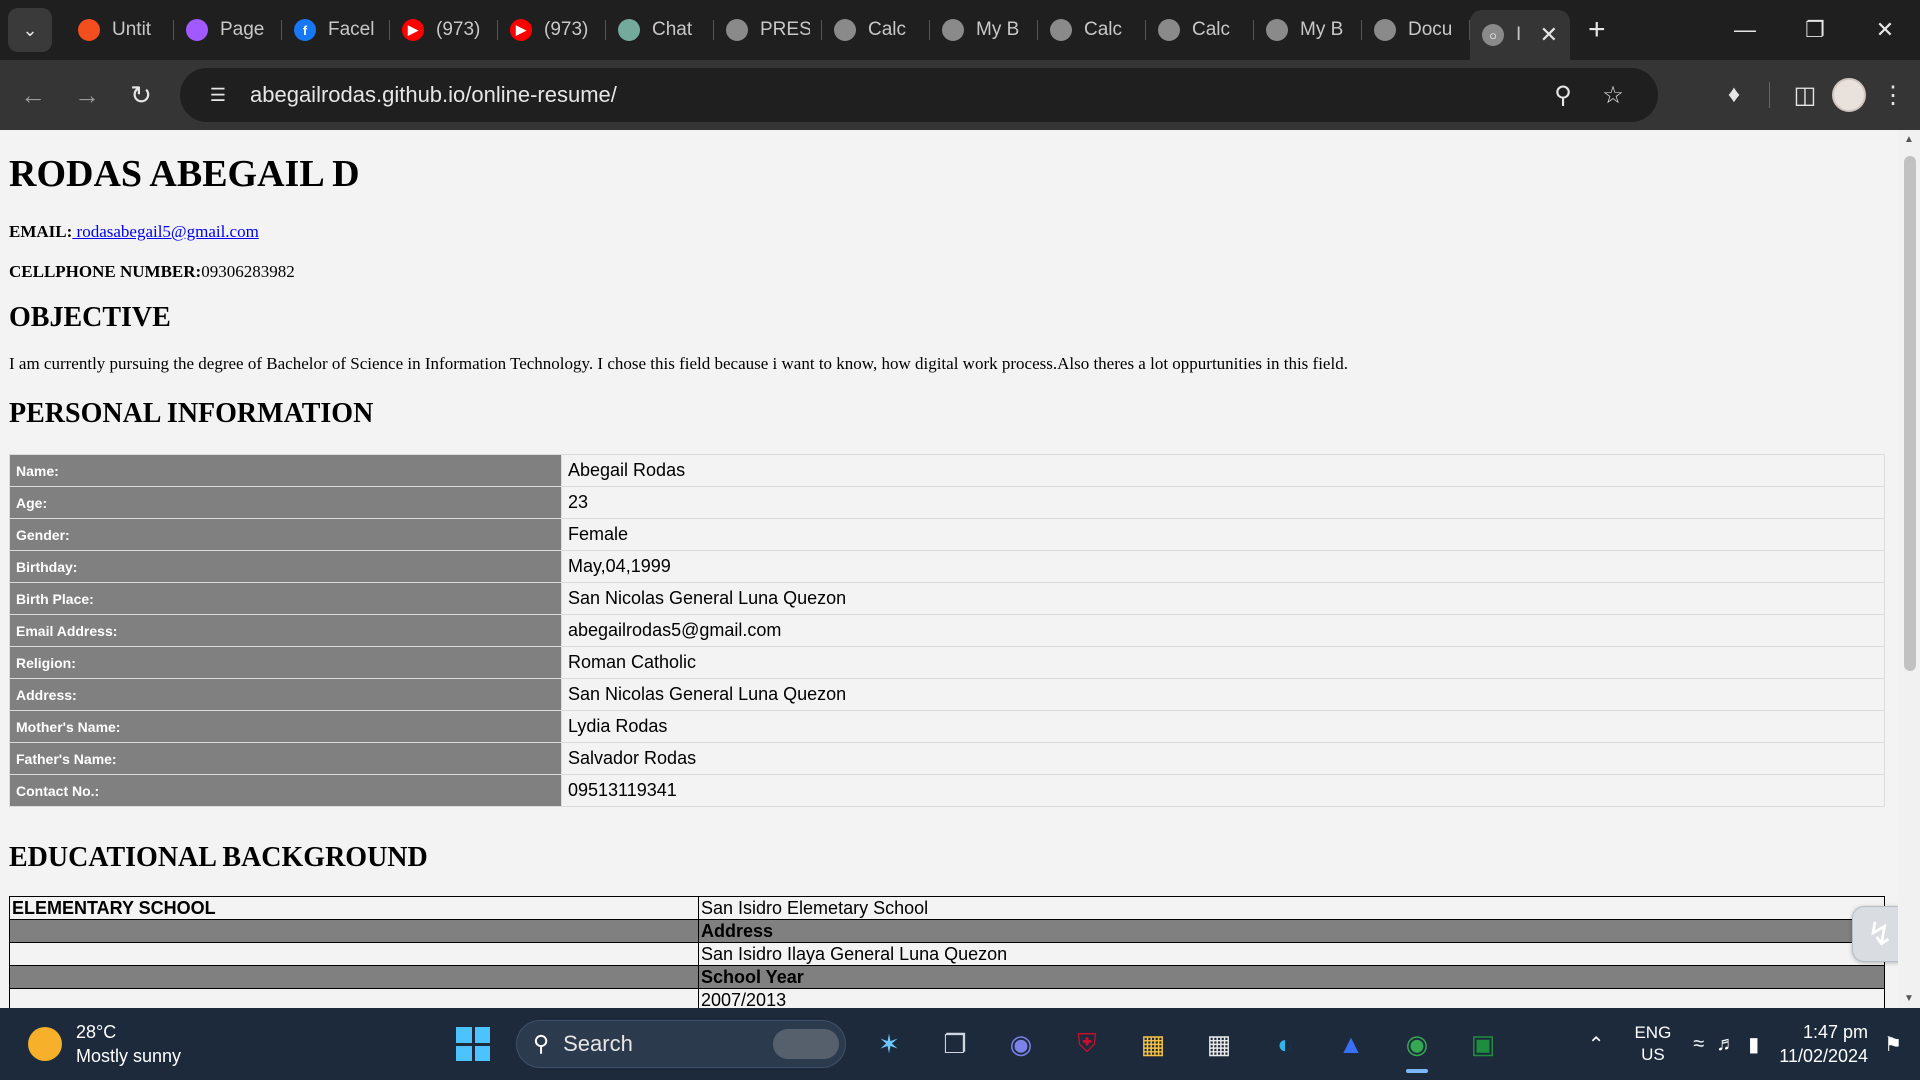 The height and width of the screenshot is (1080, 1920). Describe the element at coordinates (947, 566) in the screenshot. I see `table-row: Birthday: May,04,1999` at that location.